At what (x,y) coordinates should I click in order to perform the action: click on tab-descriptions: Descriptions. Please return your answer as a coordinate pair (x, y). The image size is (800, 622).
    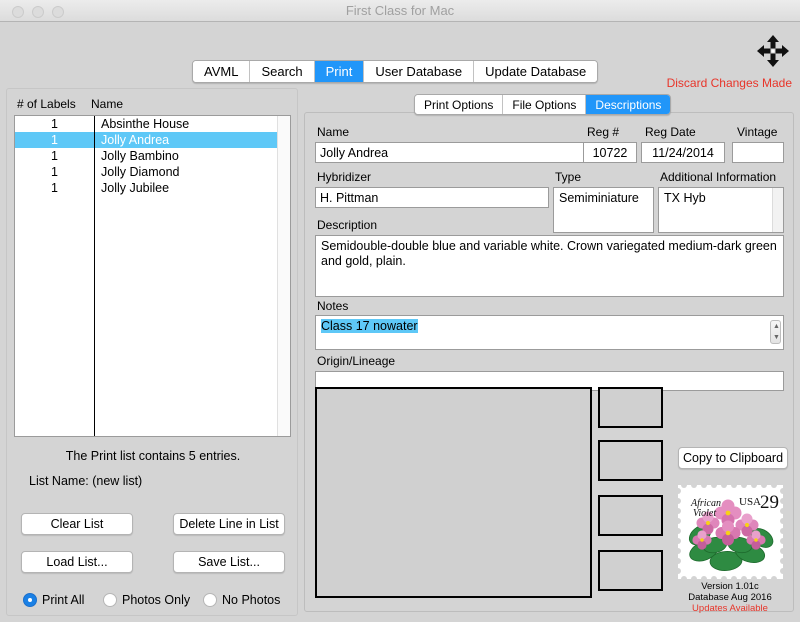
    Looking at the image, I should click on (628, 104).